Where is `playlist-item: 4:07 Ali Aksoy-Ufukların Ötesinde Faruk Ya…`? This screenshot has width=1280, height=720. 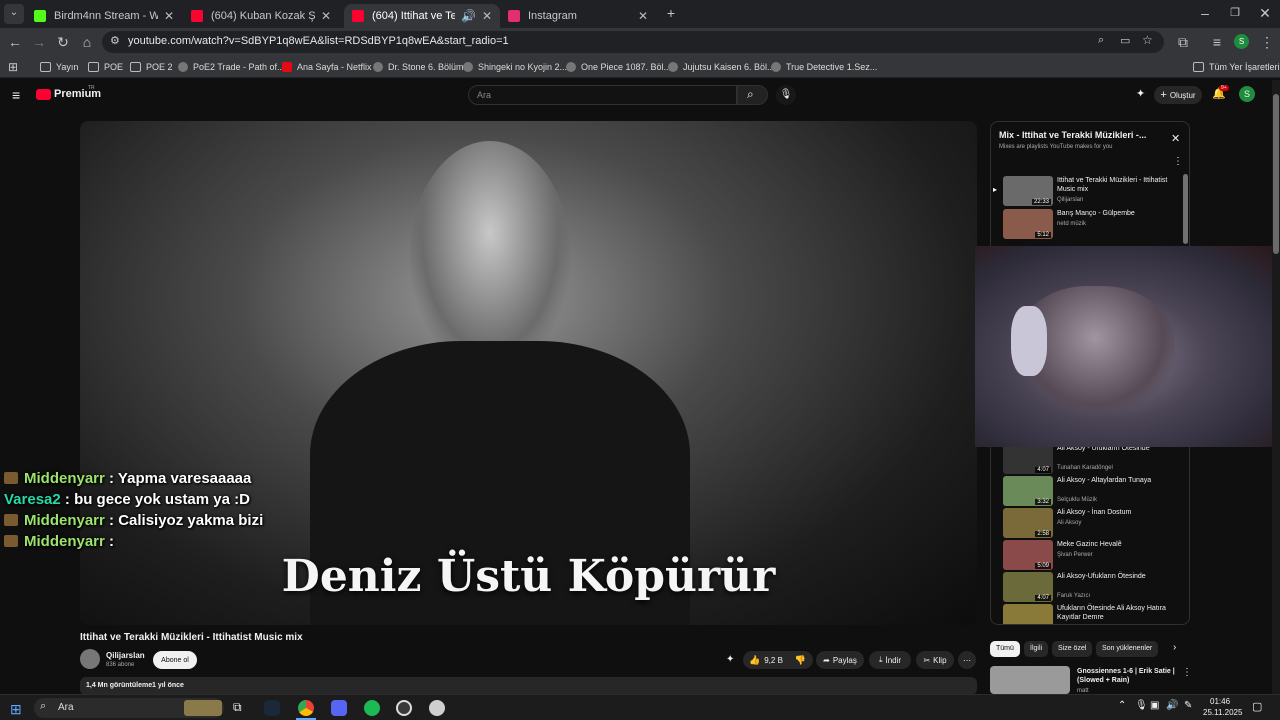
playlist-item: 4:07 Ali Aksoy-Ufukların Ötesinde Faruk Ya… is located at coordinates (1091, 587).